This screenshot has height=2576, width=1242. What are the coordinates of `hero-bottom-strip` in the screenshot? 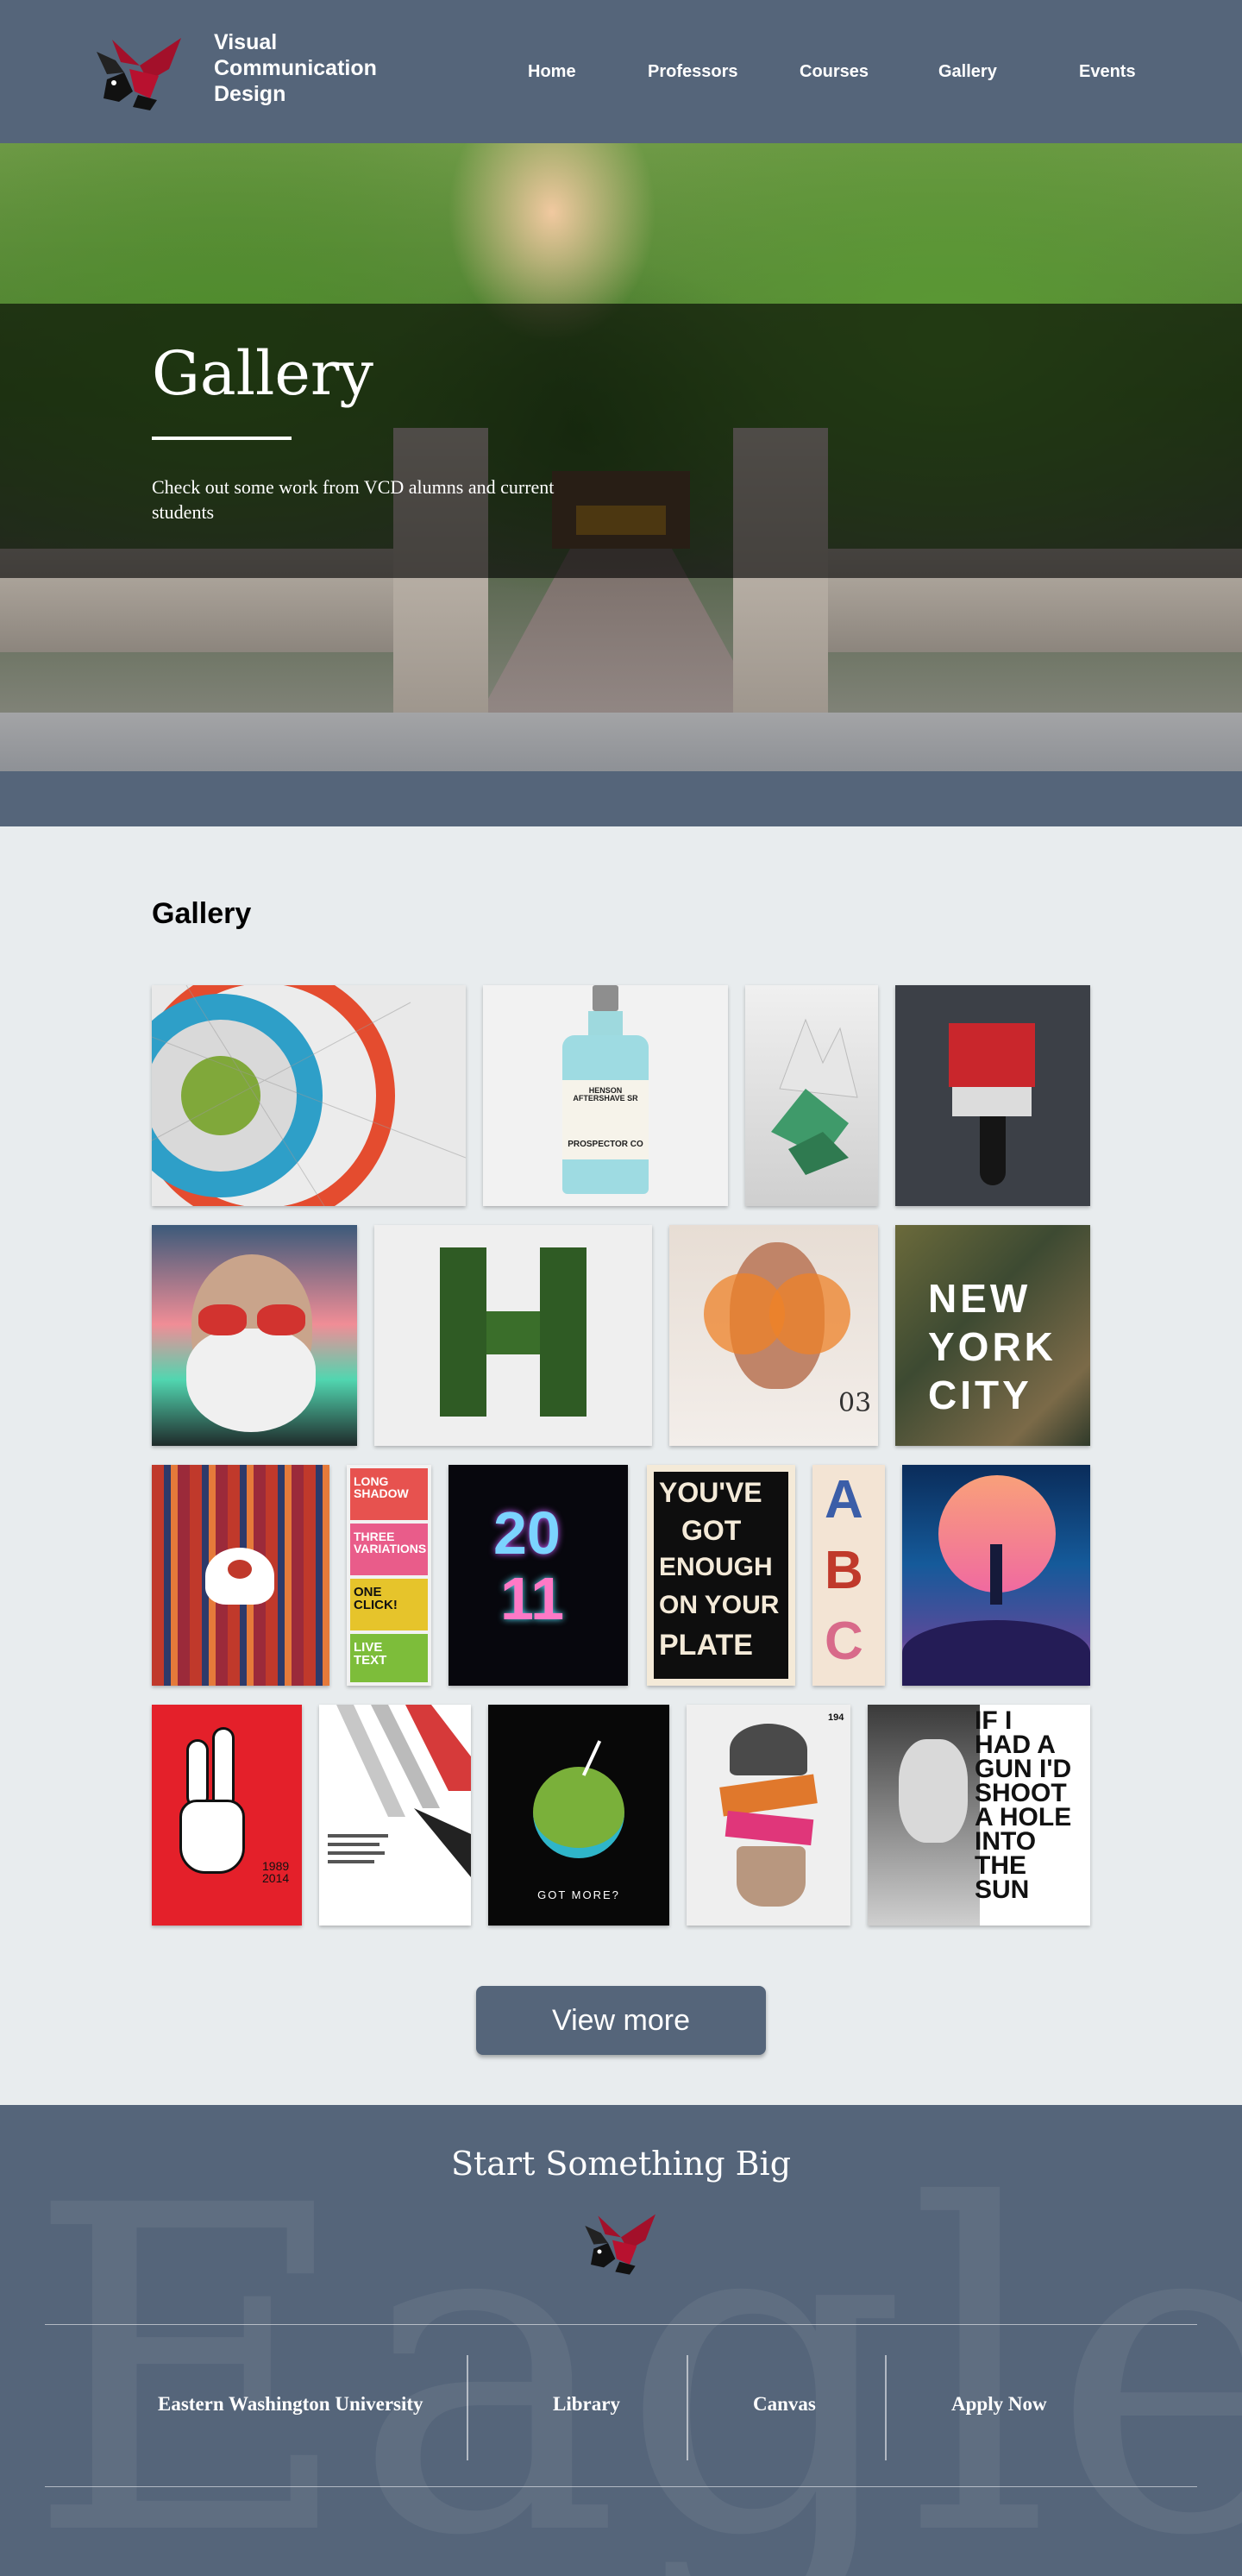 It's located at (621, 798).